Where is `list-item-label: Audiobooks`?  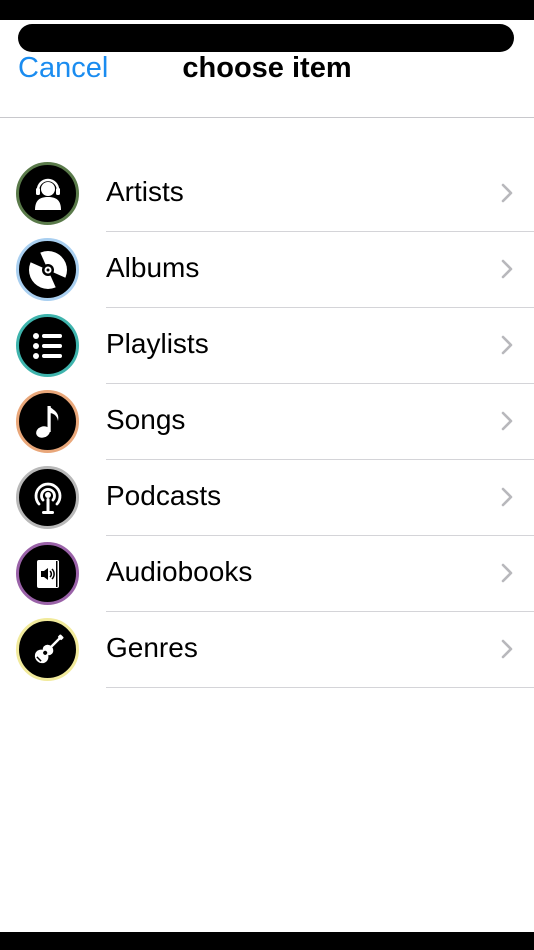 list-item-label: Audiobooks is located at coordinates (179, 571).